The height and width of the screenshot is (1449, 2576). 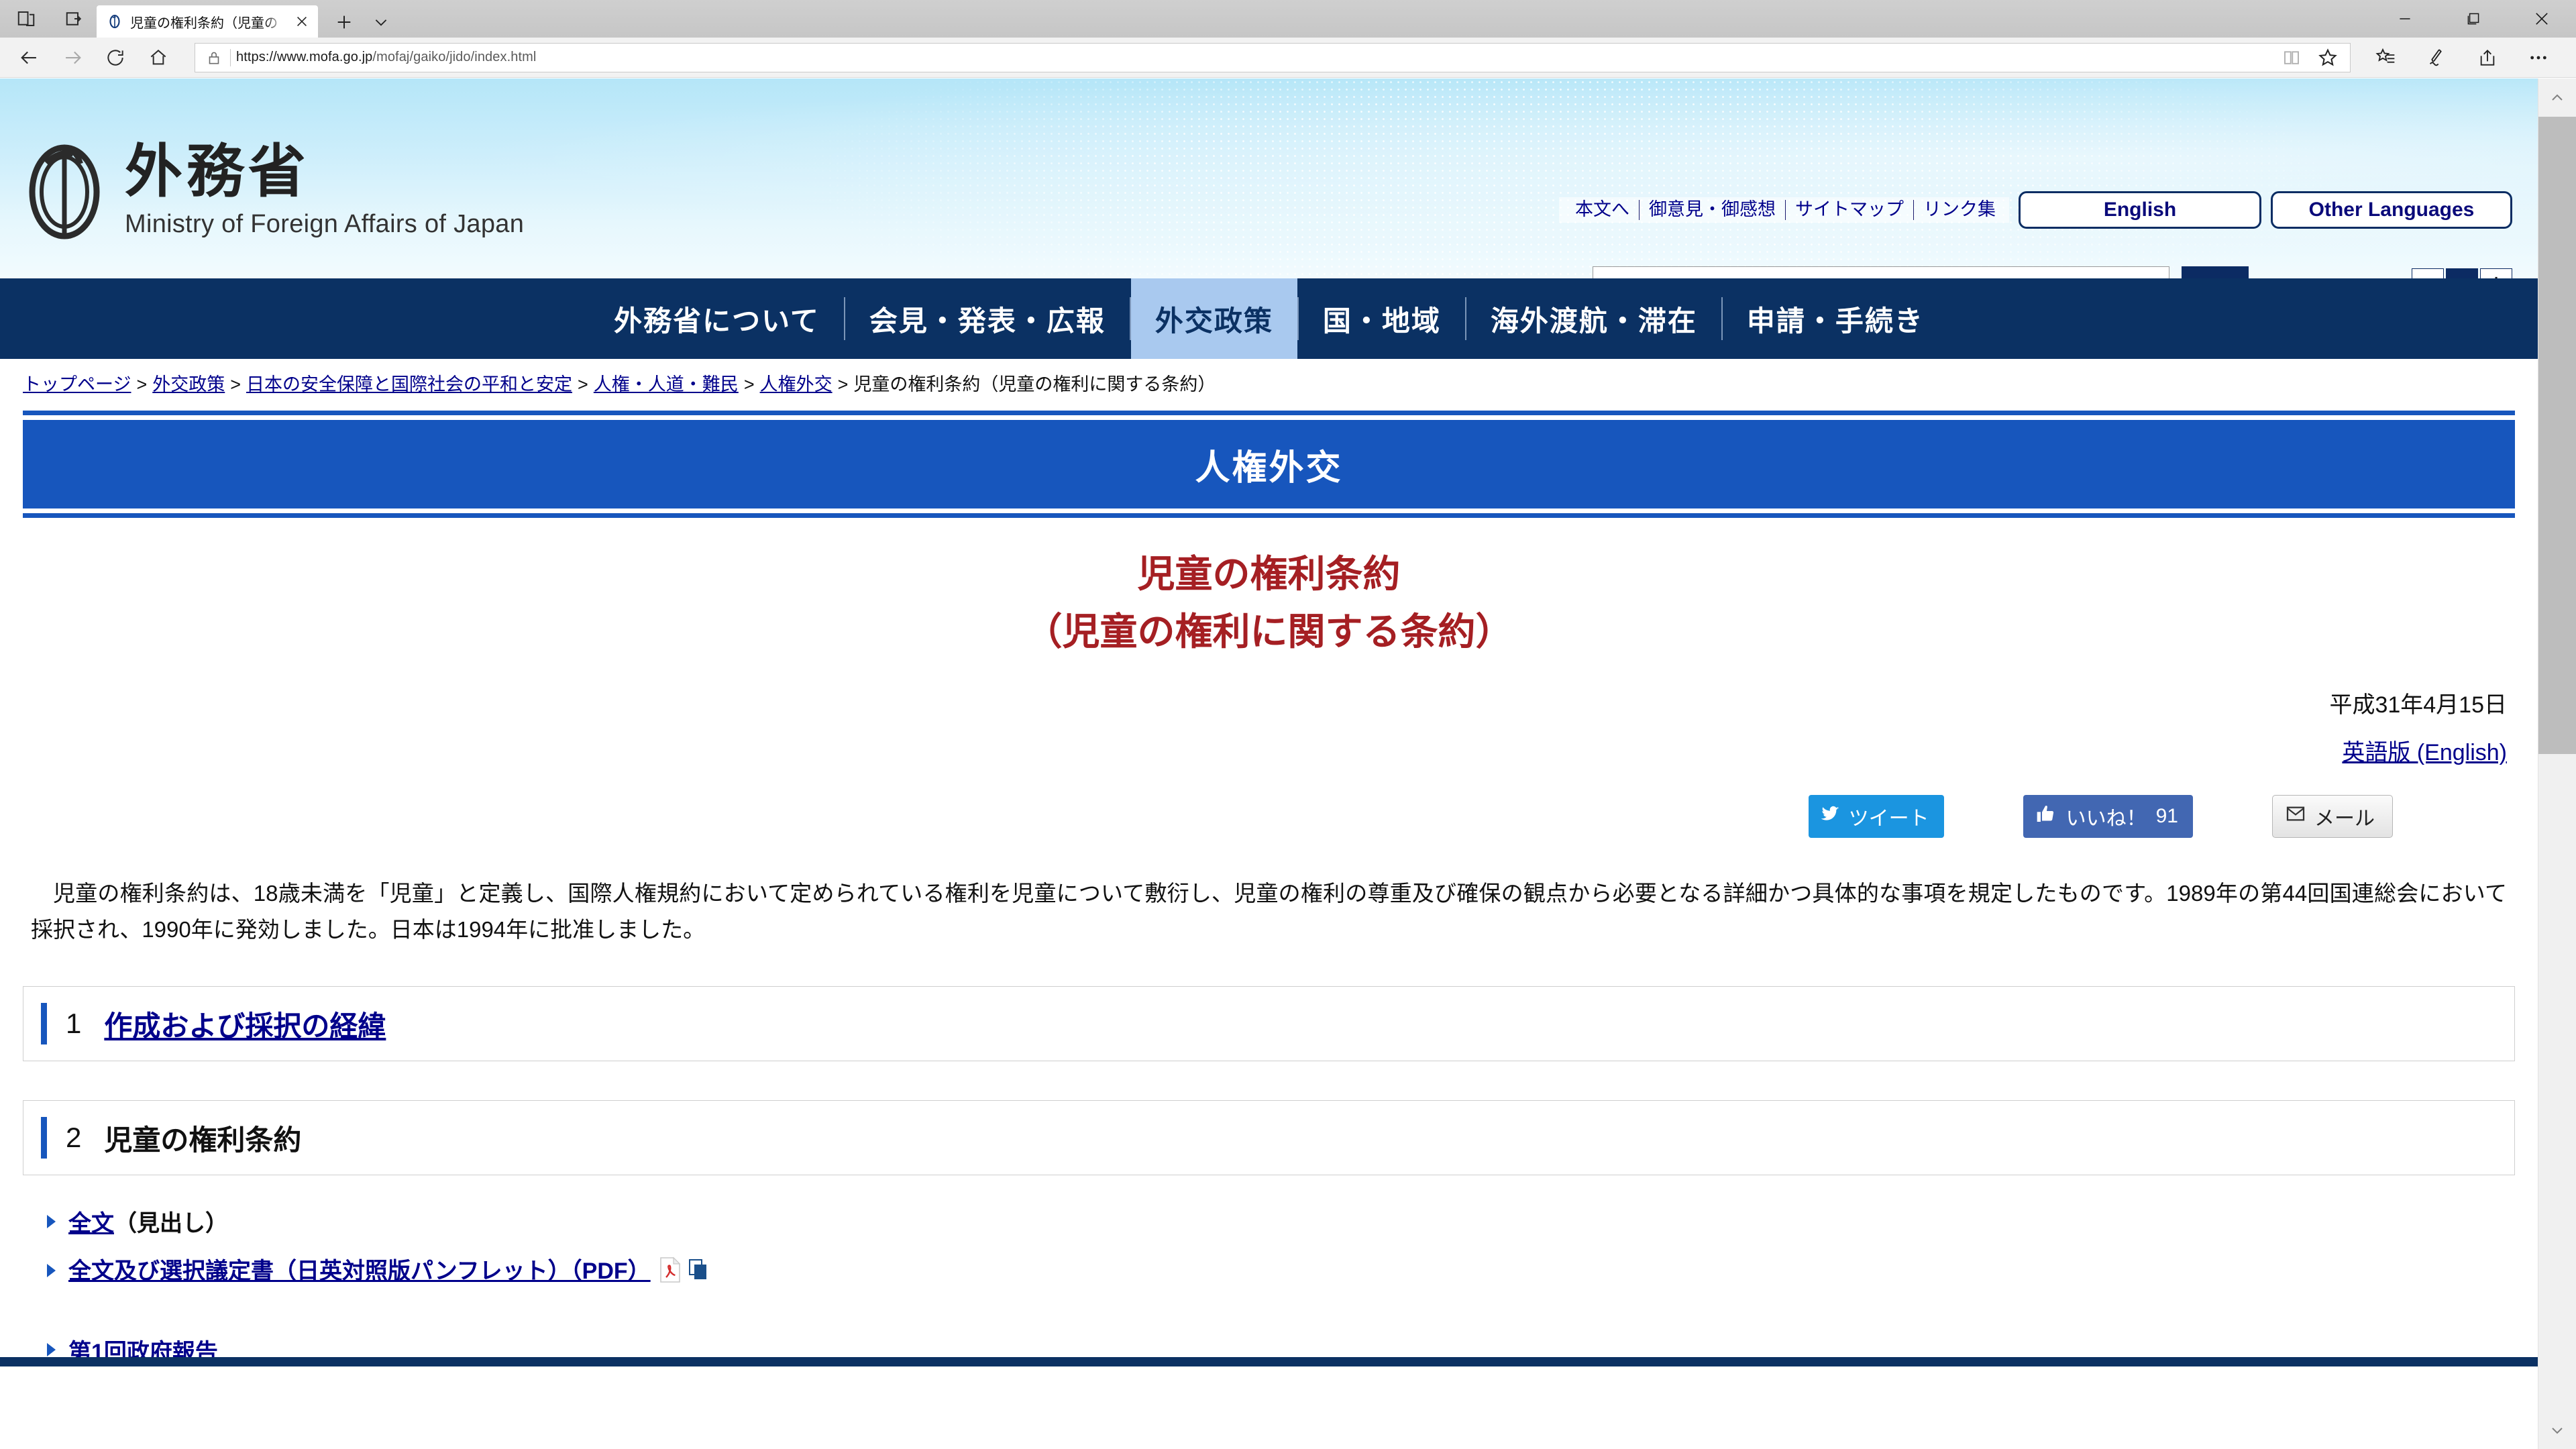 I want to click on font-size-buttons: 小 中 大, so click(x=2462, y=273).